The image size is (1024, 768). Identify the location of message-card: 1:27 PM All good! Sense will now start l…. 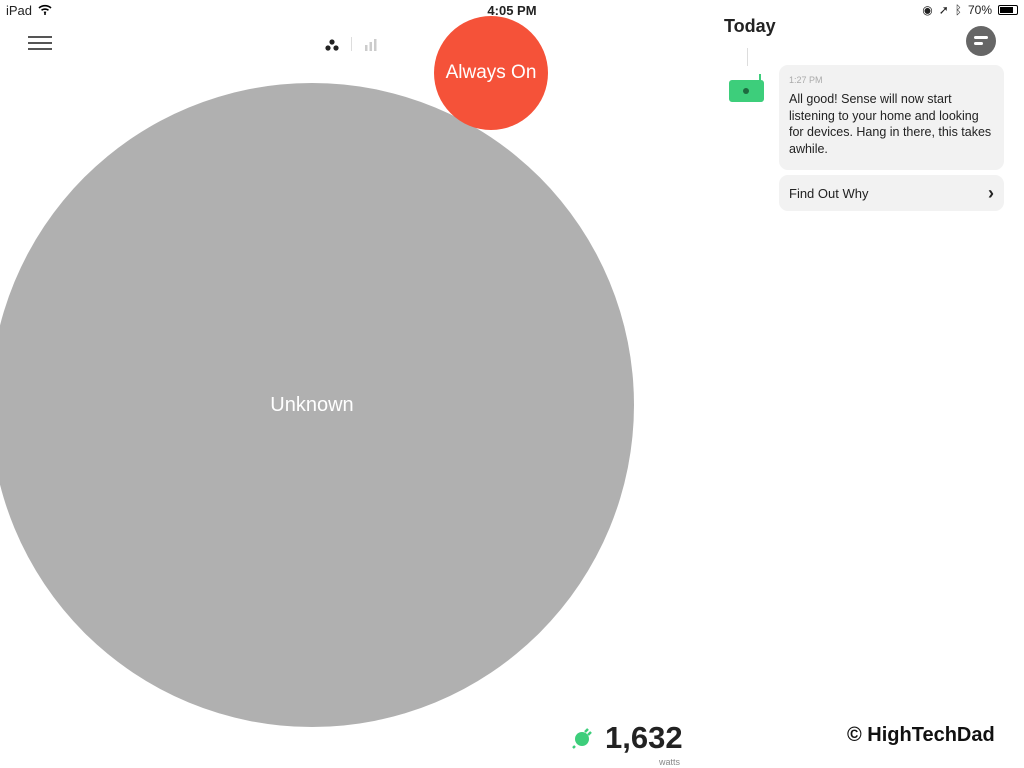
(891, 117).